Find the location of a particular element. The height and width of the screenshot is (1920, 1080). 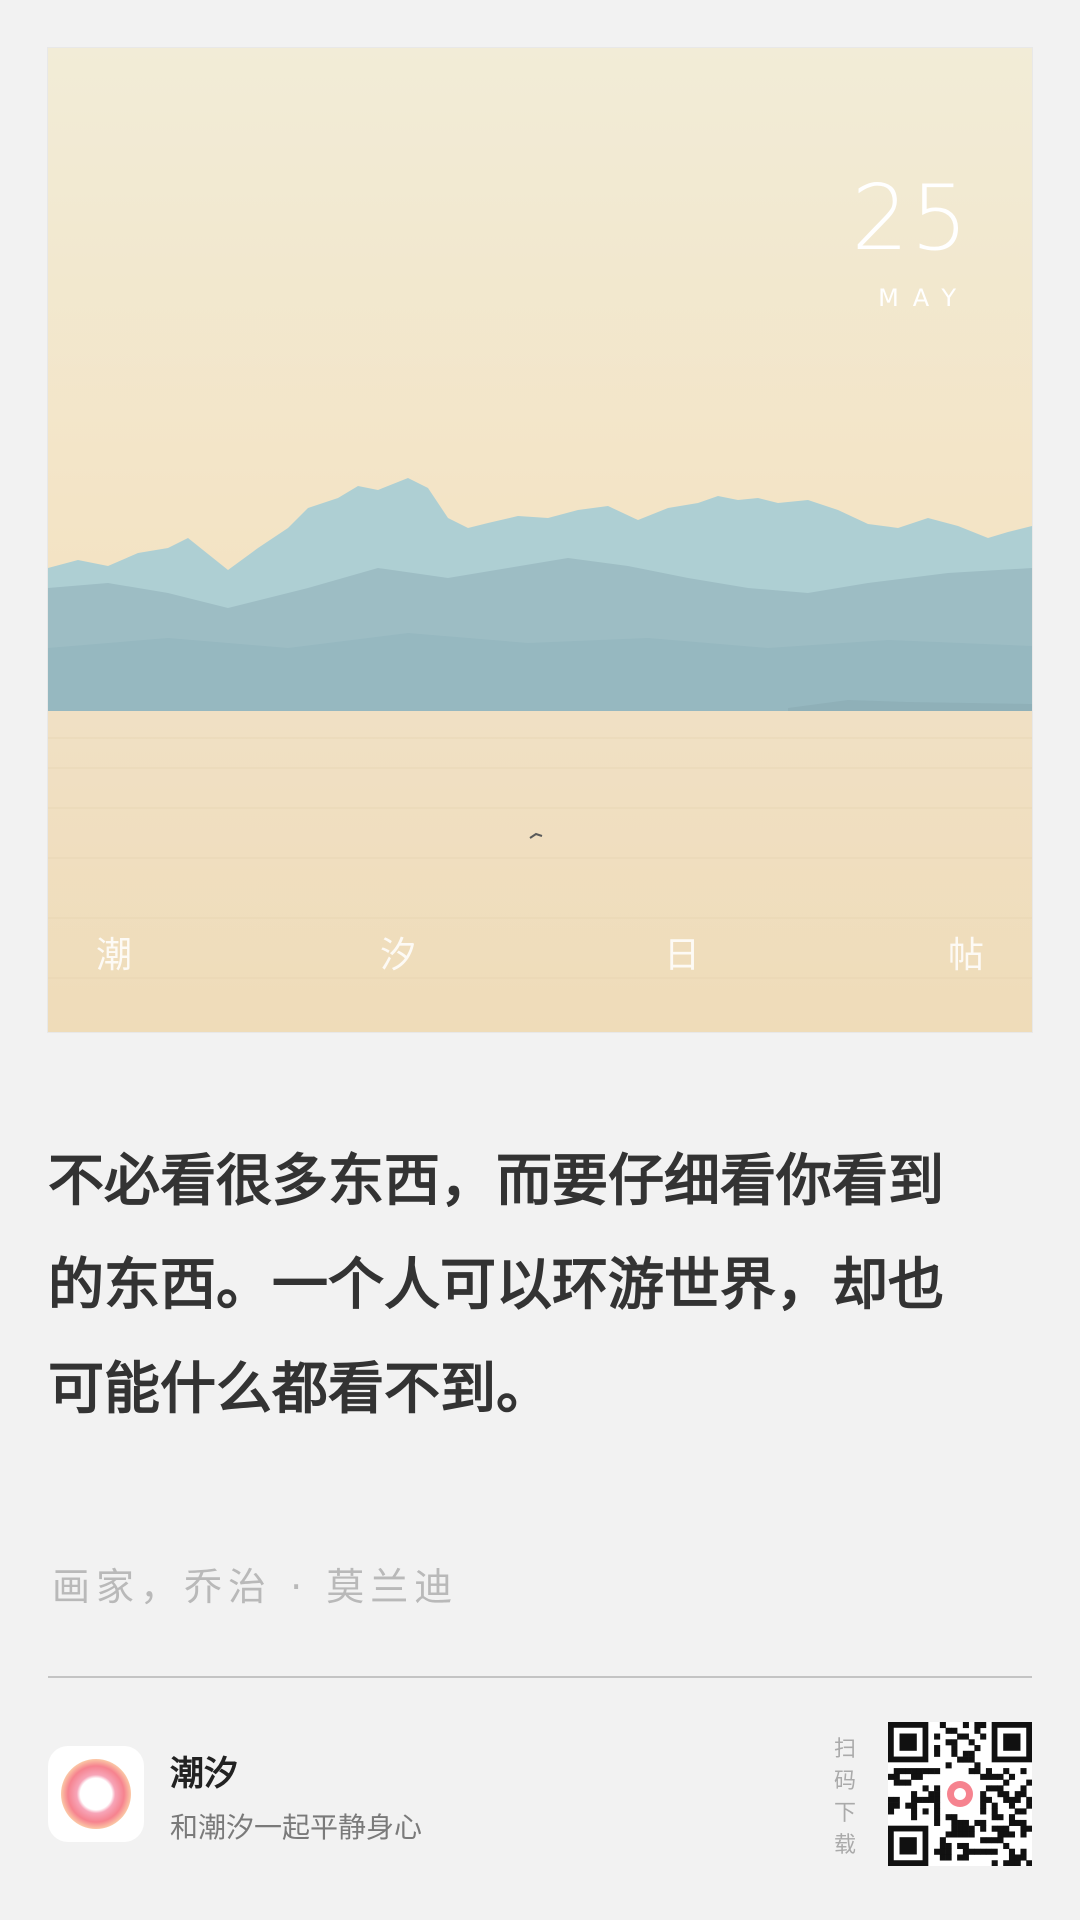

scan-hint-char: 下 is located at coordinates (844, 1813).